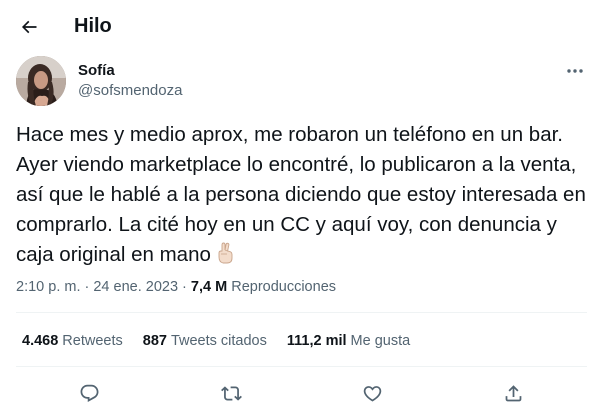  I want to click on crossed-fingers-emoji-icon, so click(226, 257).